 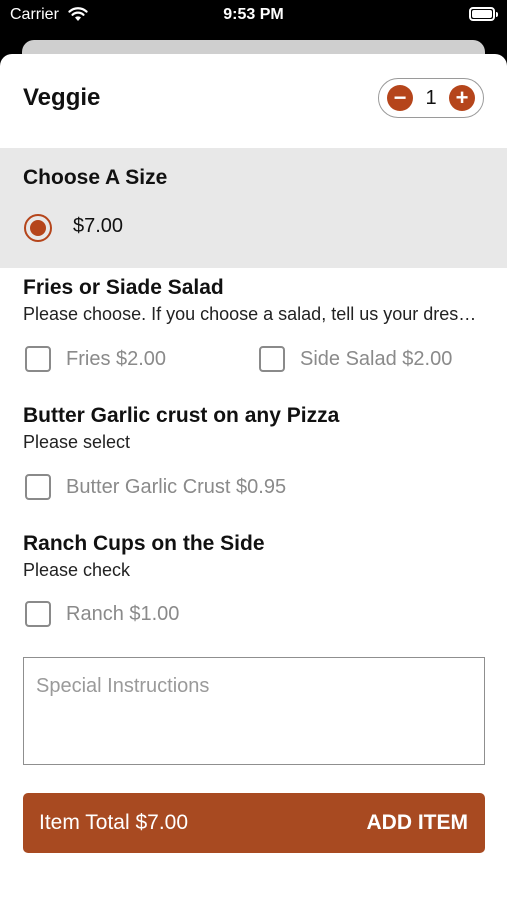 What do you see at coordinates (38, 614) in the screenshot?
I see `ranch-checkbox` at bounding box center [38, 614].